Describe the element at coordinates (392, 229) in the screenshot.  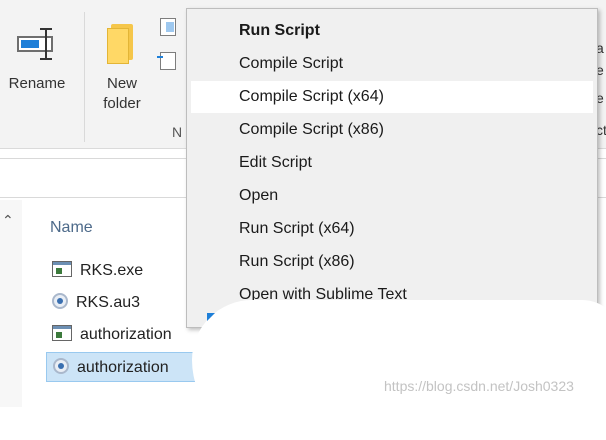
I see `menu-item-run-script-x64: Run Script (x64)` at that location.